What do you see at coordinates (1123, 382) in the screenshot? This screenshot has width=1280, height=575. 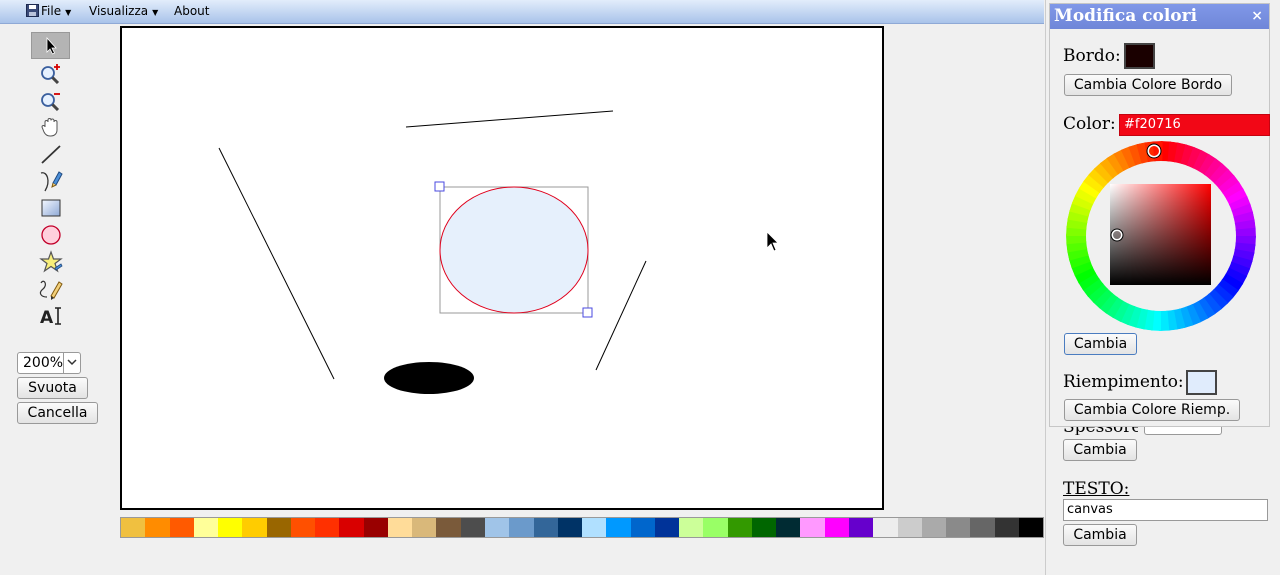 I see `fill-label: Riempimento:` at bounding box center [1123, 382].